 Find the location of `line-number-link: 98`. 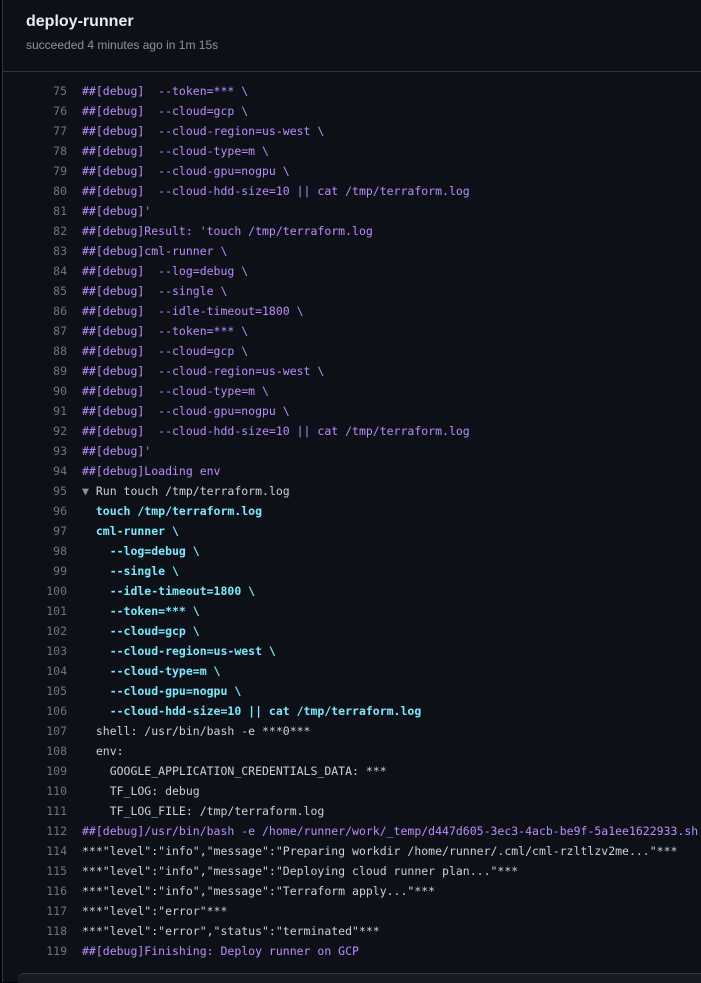

line-number-link: 98 is located at coordinates (35, 551).